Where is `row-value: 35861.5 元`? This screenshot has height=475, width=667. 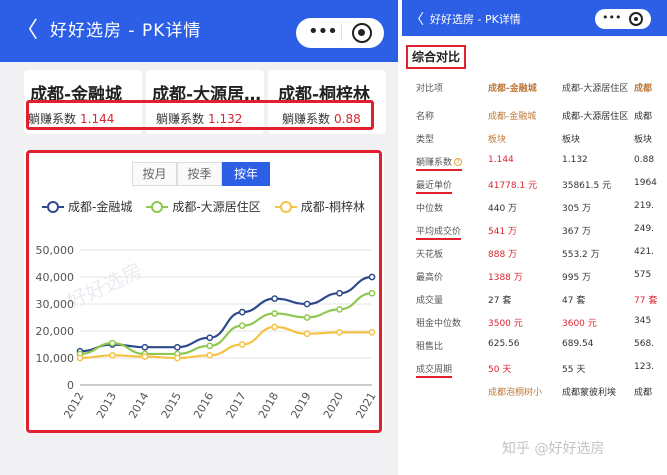 row-value: 35861.5 元 is located at coordinates (587, 186).